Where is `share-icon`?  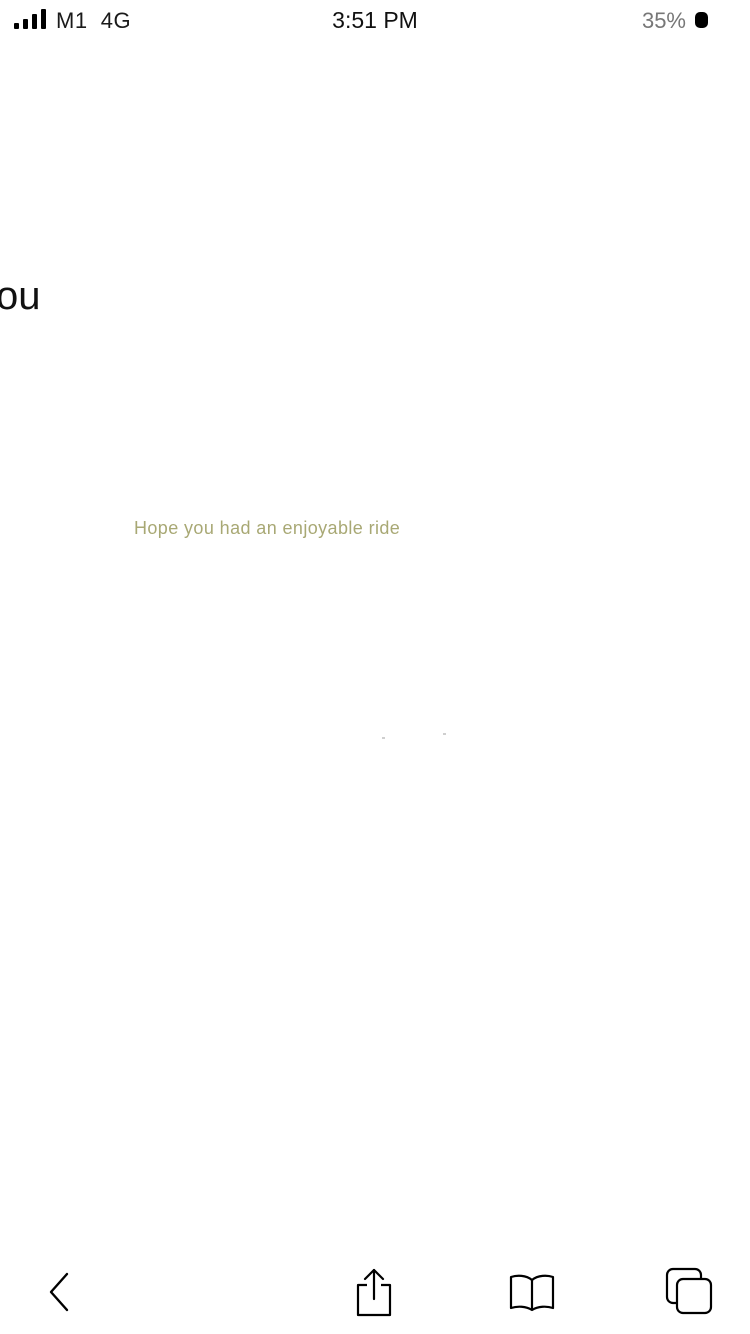 share-icon is located at coordinates (374, 1292).